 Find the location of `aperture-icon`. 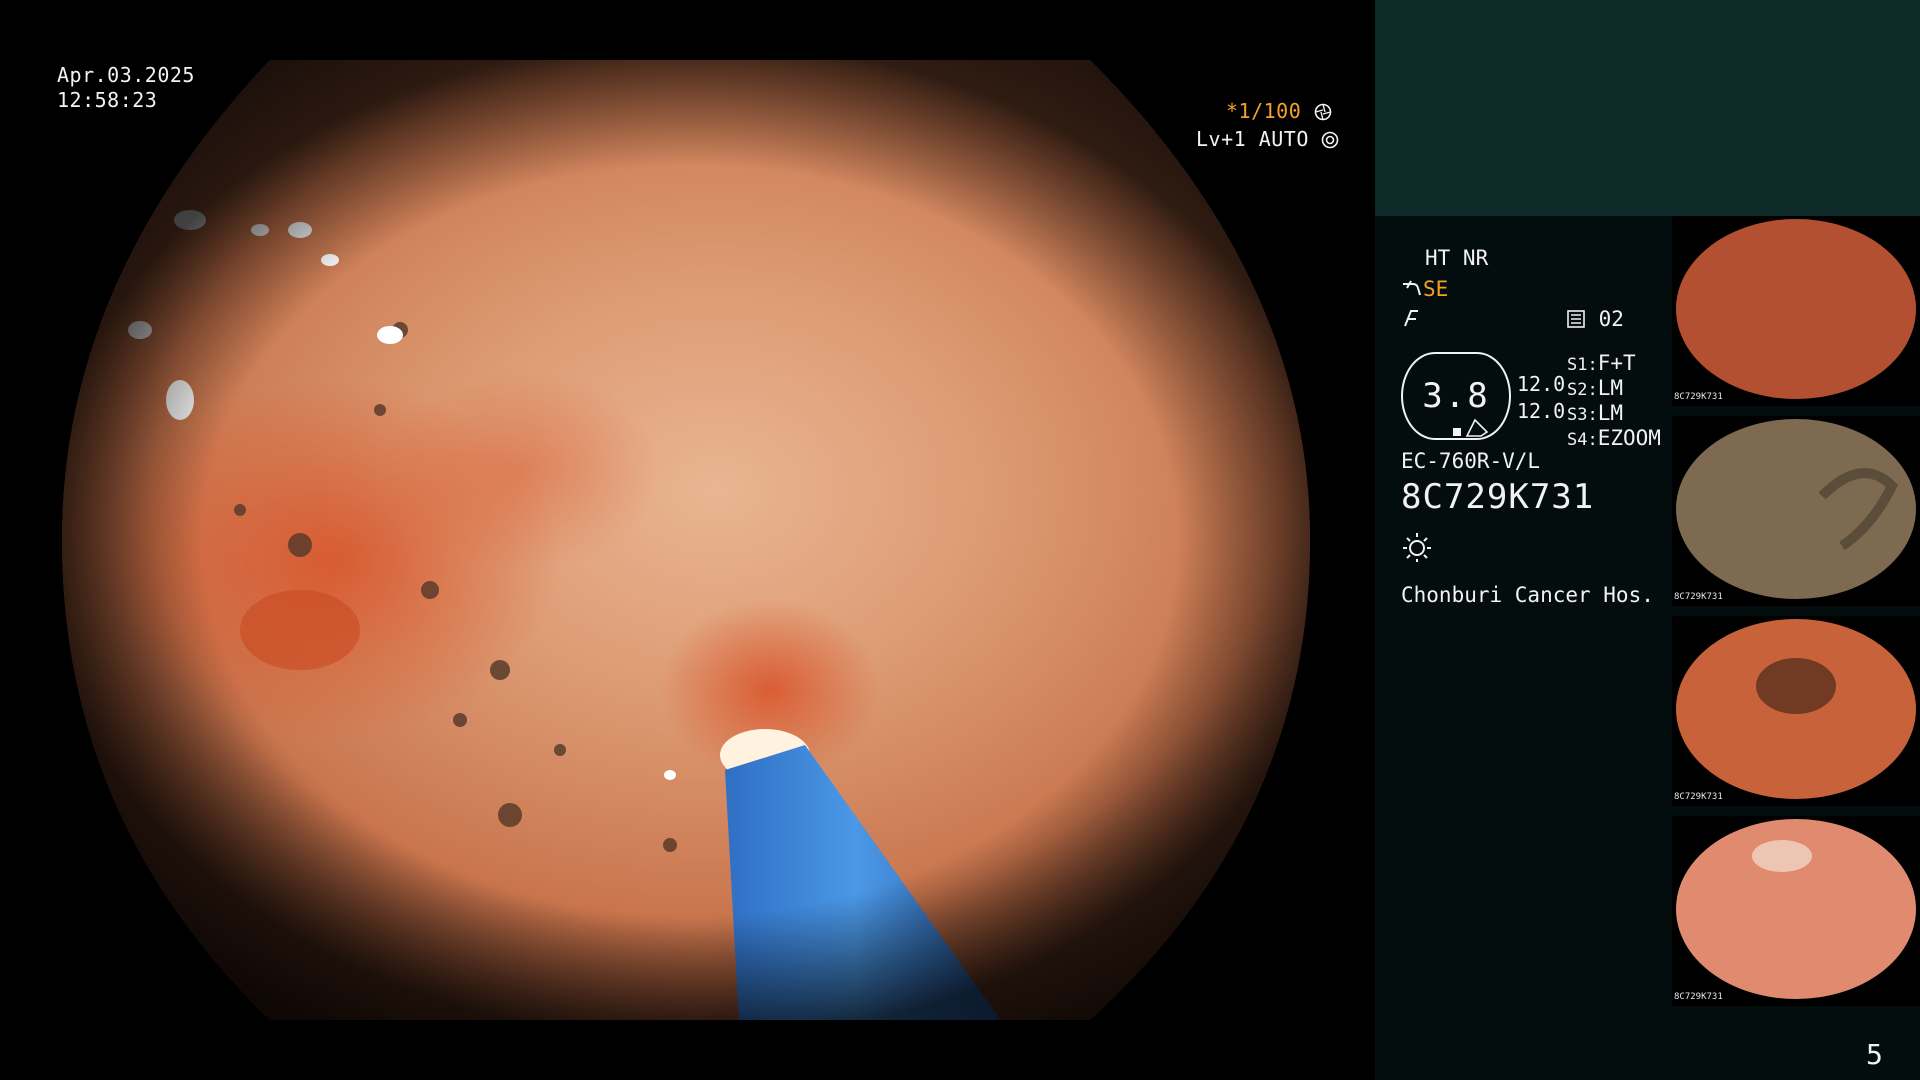

aperture-icon is located at coordinates (1323, 112).